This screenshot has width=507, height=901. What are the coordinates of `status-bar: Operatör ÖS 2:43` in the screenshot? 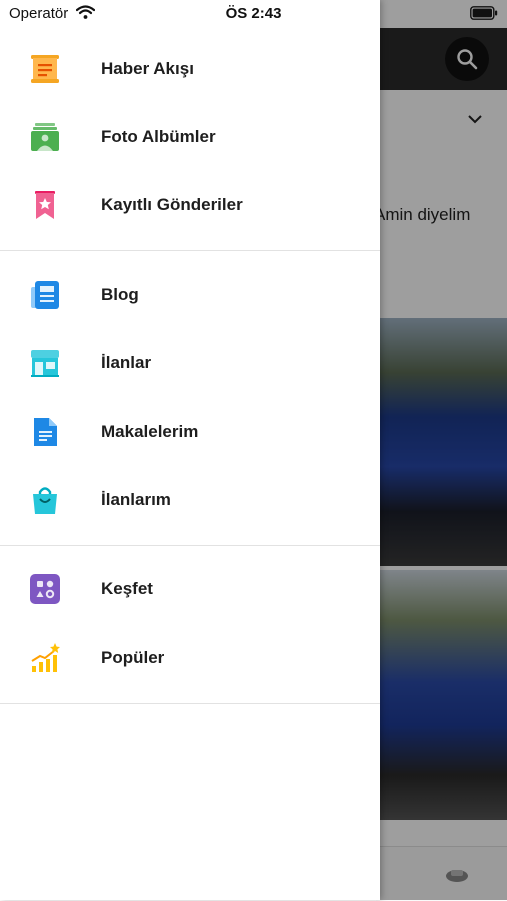 It's located at (253, 14).